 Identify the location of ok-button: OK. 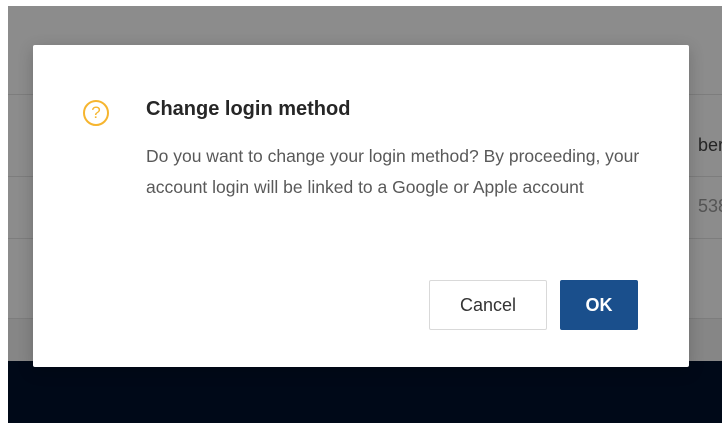
(599, 305).